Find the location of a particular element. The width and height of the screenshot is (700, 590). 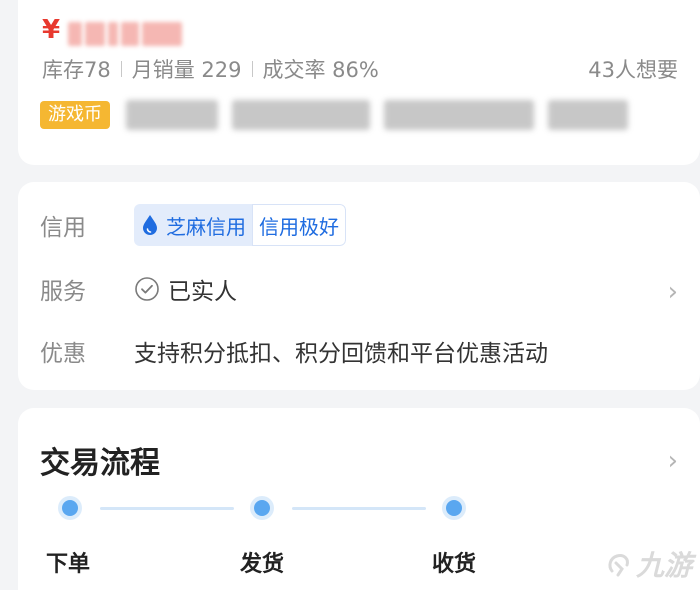

watermark: 九游 is located at coordinates (648, 564).